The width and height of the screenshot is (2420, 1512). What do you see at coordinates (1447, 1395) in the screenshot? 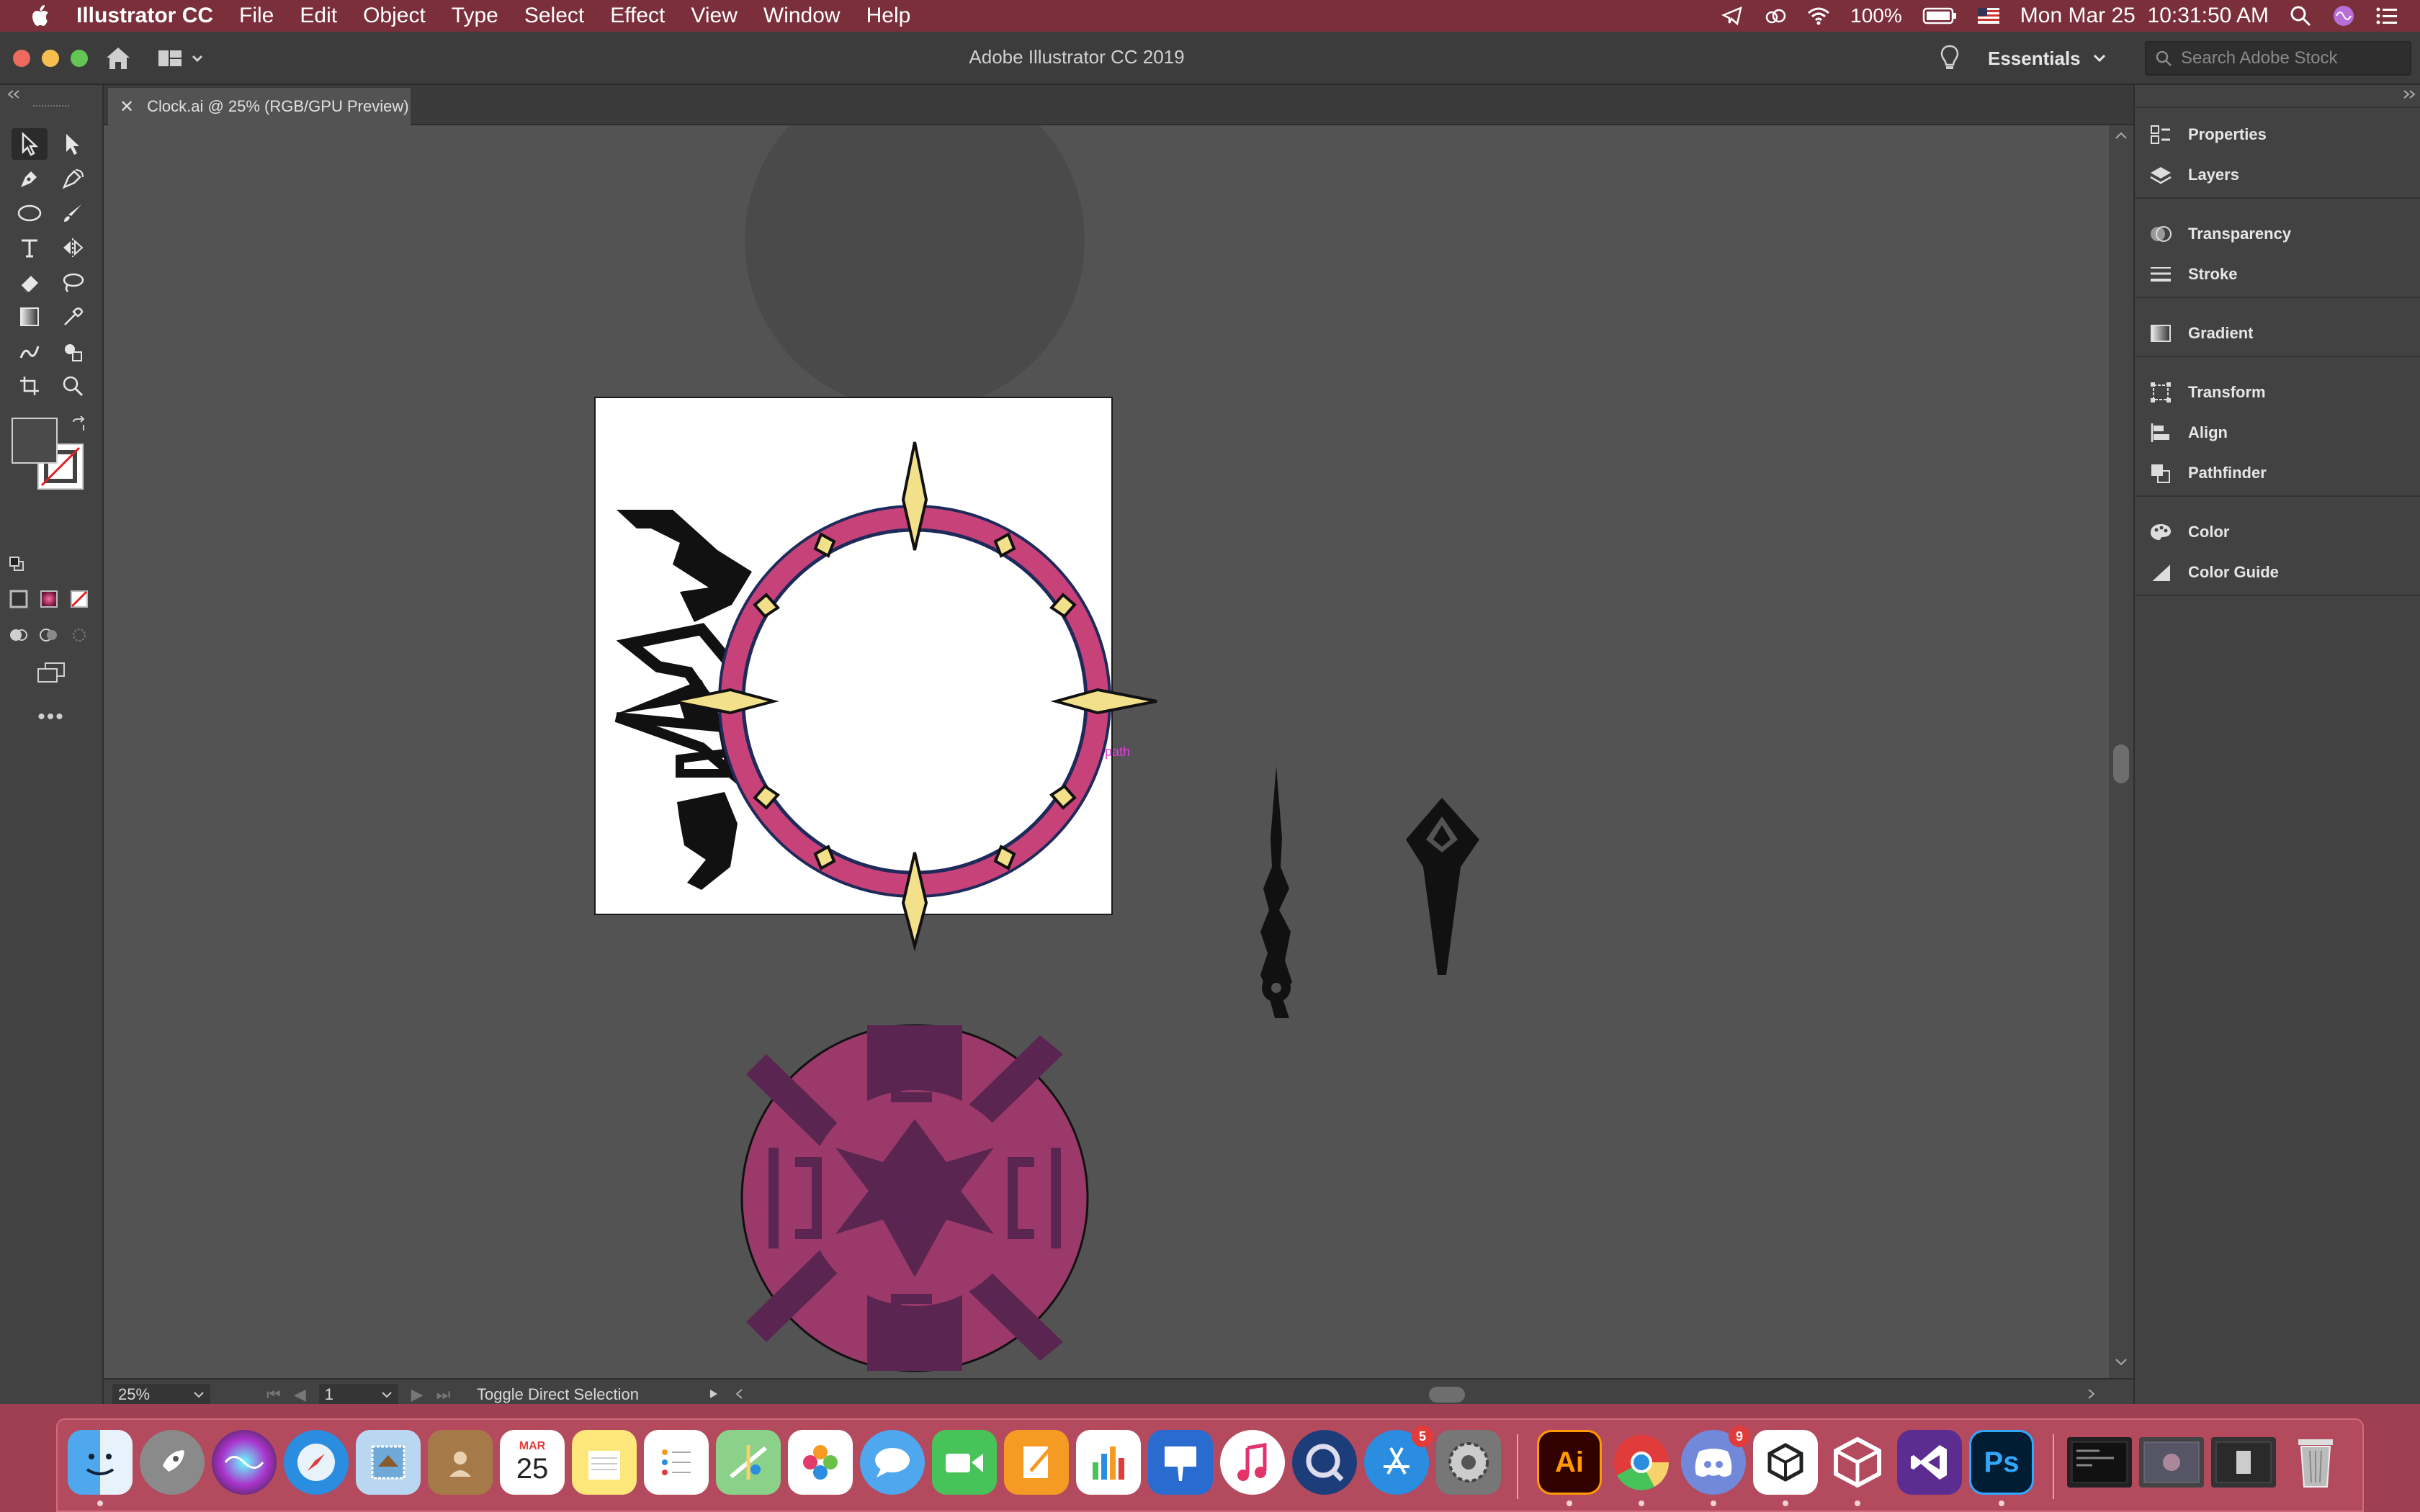
I see `horizontal-scroll-thumb` at bounding box center [1447, 1395].